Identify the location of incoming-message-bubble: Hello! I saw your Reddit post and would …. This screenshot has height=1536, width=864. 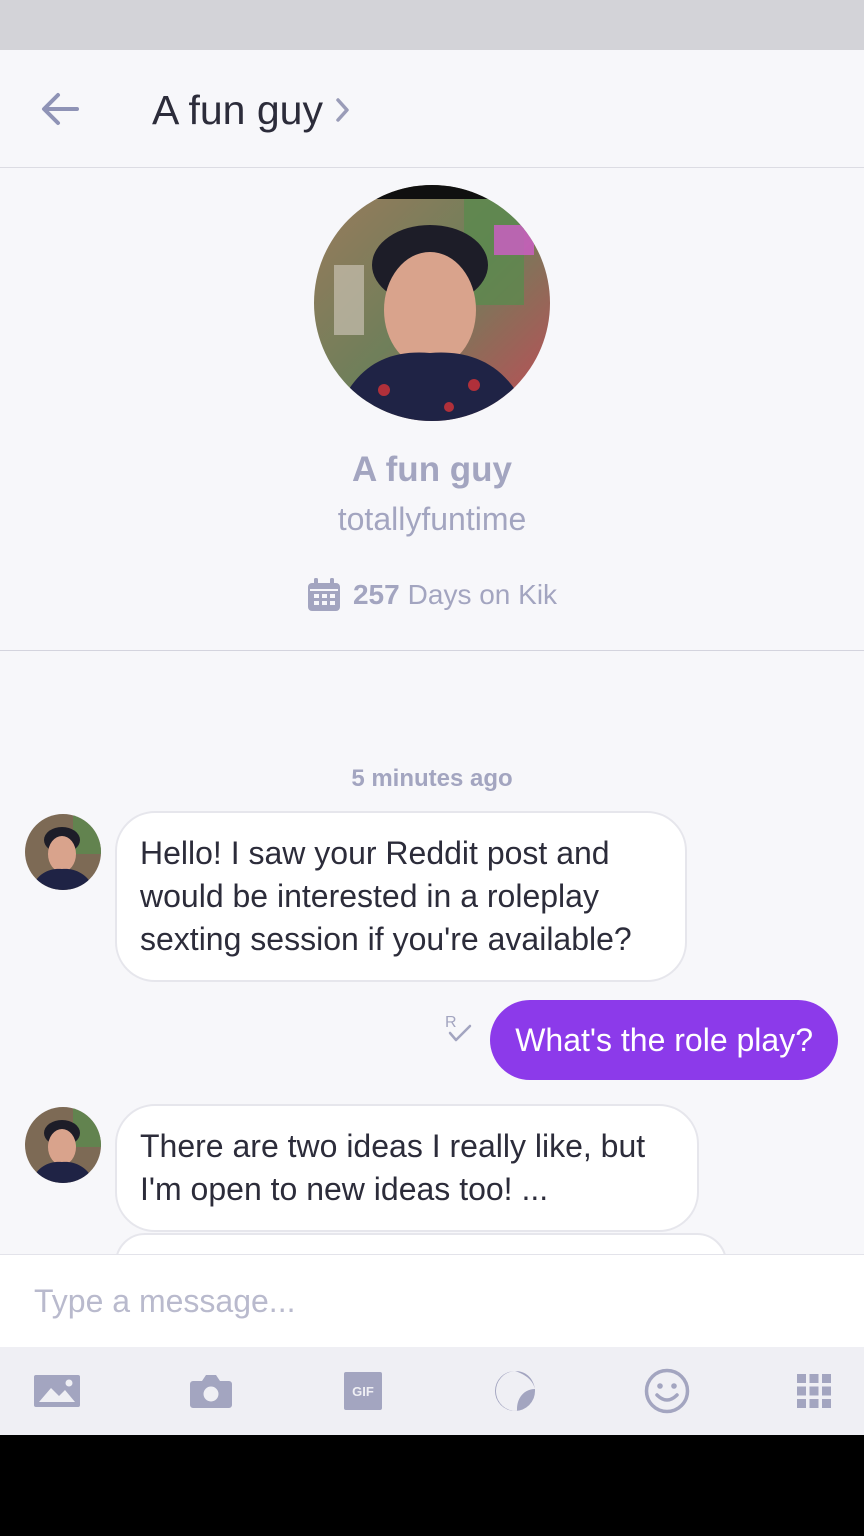
(401, 896).